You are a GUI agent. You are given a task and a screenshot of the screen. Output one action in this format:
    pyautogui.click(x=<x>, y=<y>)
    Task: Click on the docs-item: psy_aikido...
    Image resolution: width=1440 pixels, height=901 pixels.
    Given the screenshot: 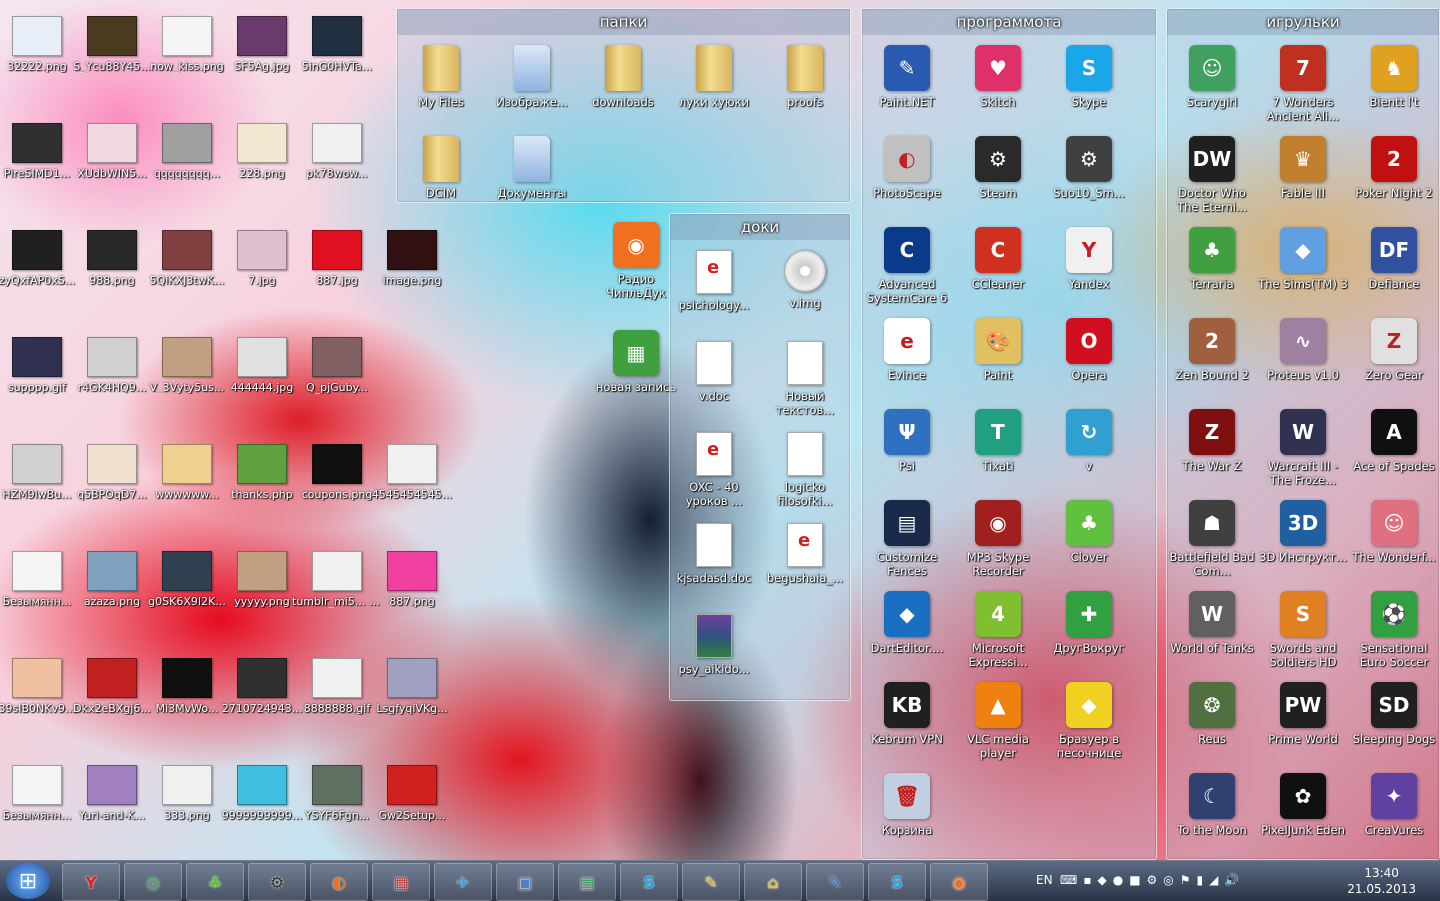 What is the action you would take?
    pyautogui.click(x=714, y=643)
    